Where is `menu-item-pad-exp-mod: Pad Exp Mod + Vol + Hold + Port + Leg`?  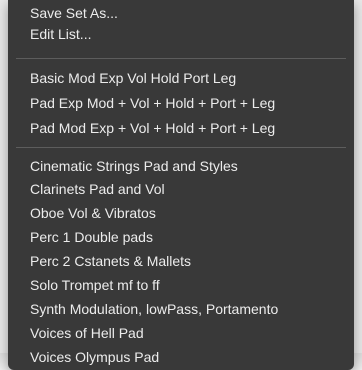 menu-item-pad-exp-mod: Pad Exp Mod + Vol + Hold + Port + Leg is located at coordinates (152, 103).